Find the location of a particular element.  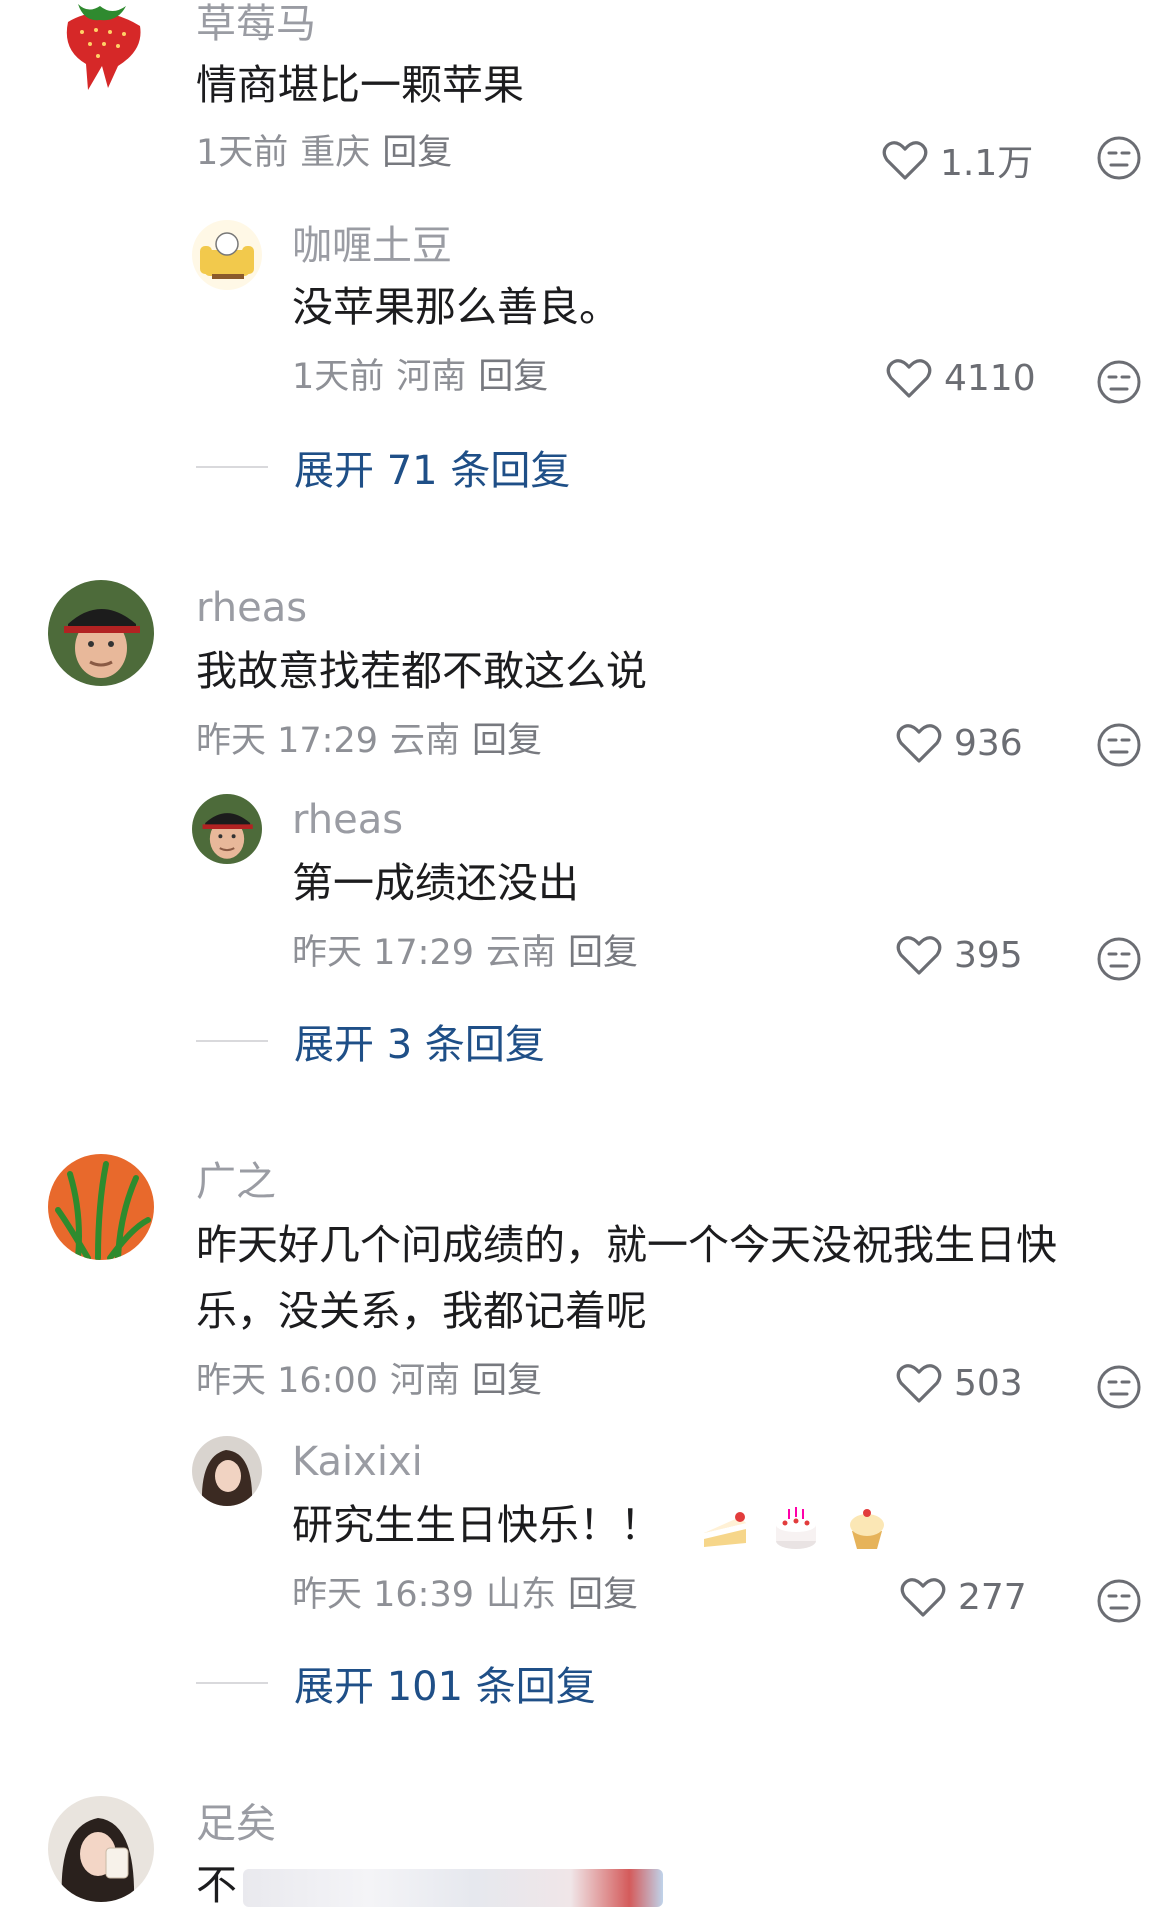

reply-time: 昨天 16:39 is located at coordinates (383, 1595).